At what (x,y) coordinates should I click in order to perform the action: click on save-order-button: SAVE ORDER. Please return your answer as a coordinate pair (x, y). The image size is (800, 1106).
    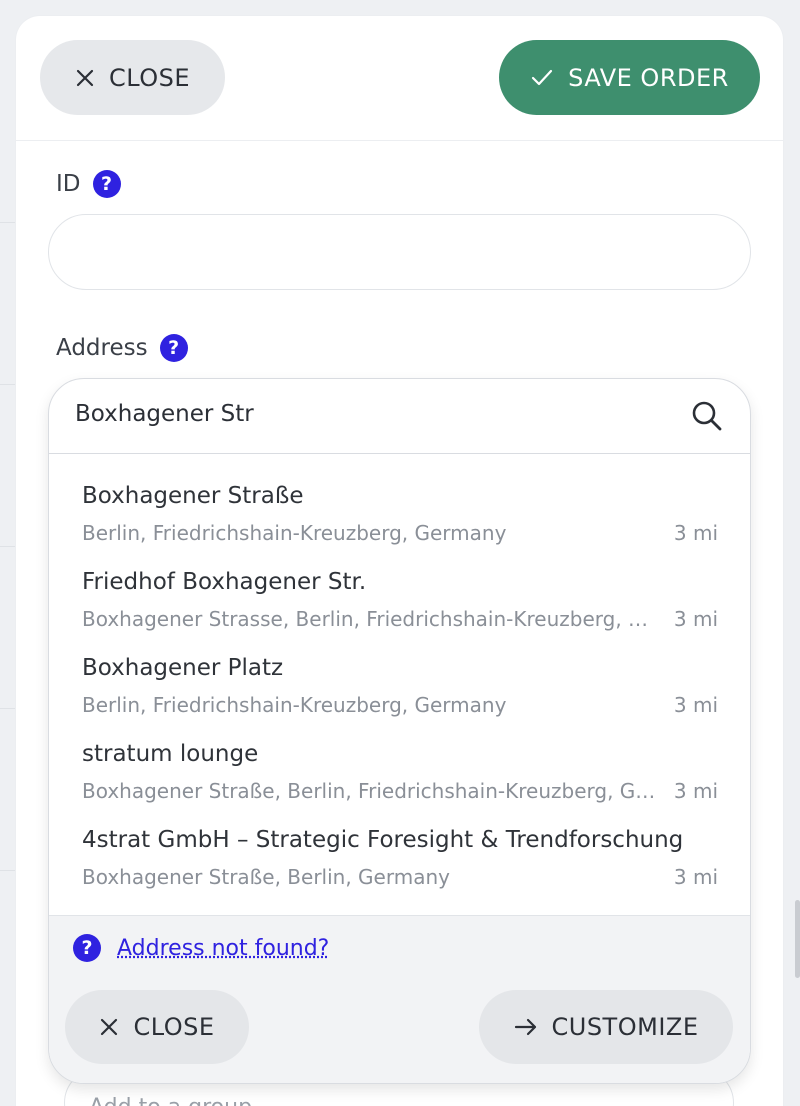
    Looking at the image, I should click on (629, 77).